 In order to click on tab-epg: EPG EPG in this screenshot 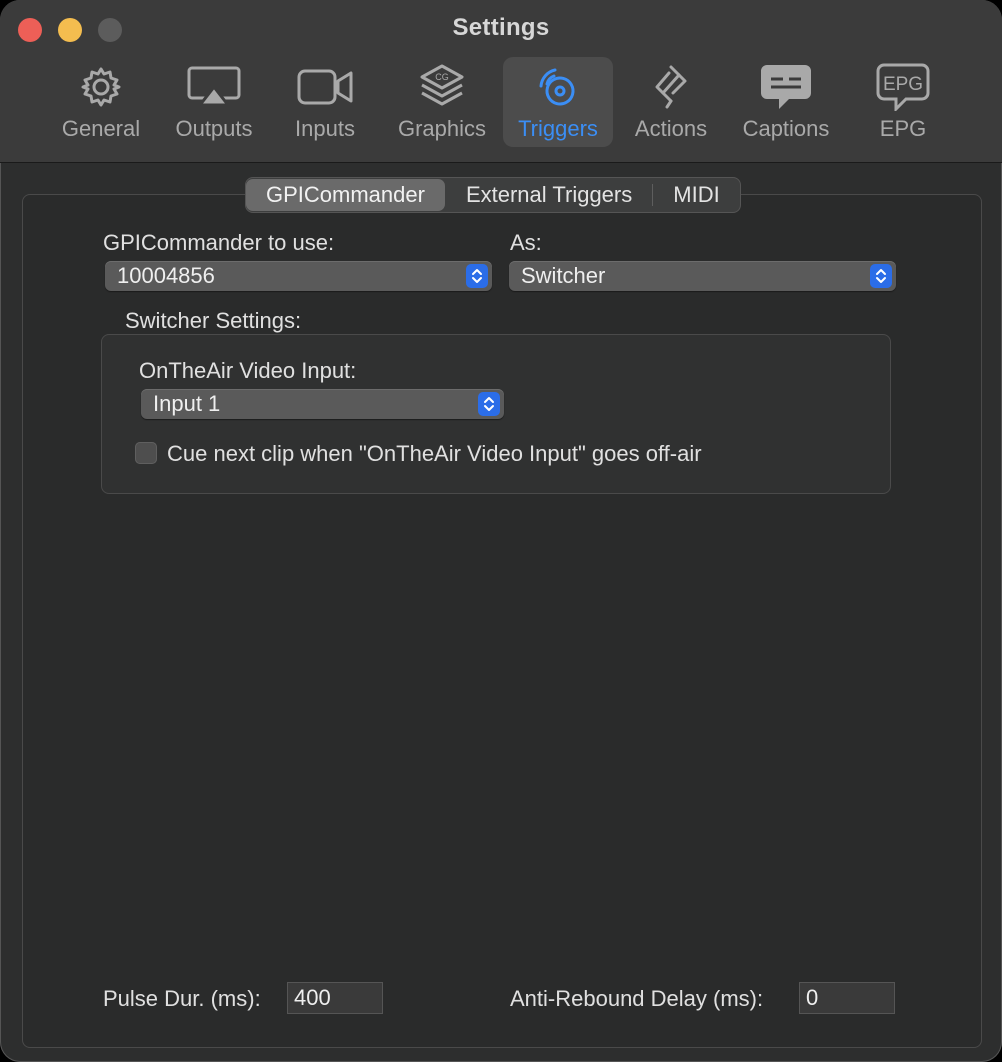, I will do `click(903, 102)`.